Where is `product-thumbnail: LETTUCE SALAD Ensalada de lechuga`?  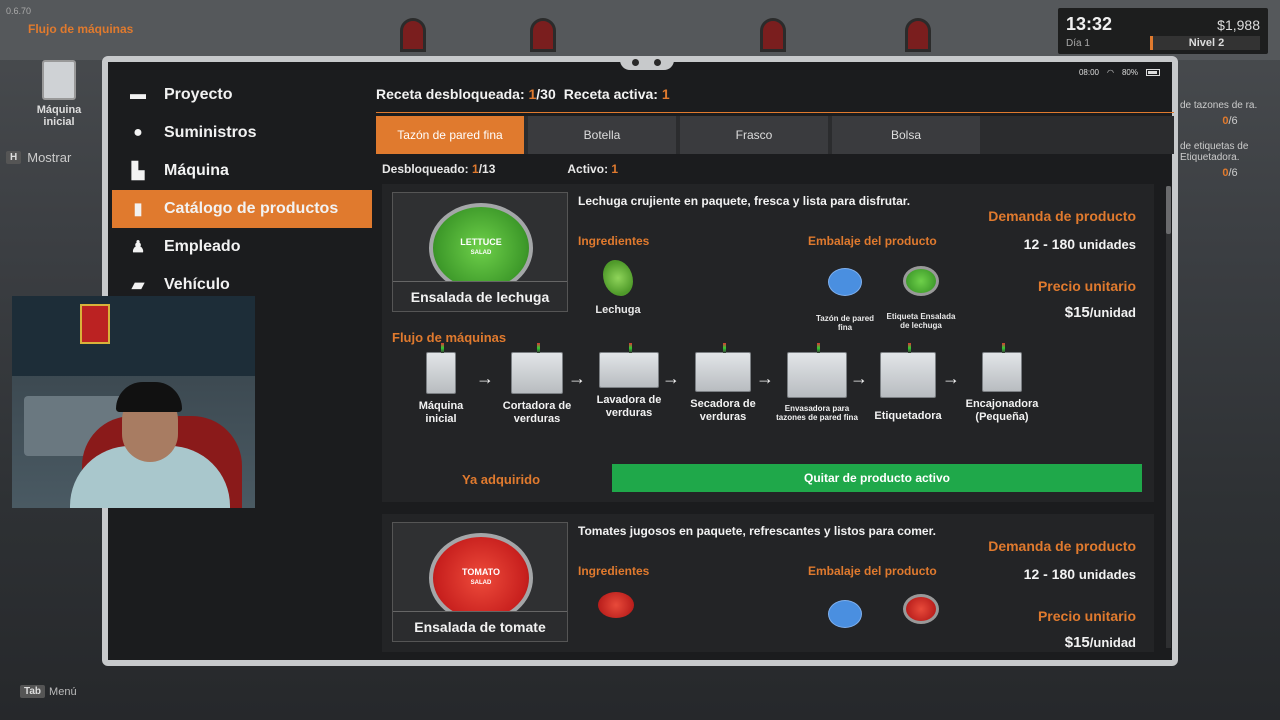 product-thumbnail: LETTUCE SALAD Ensalada de lechuga is located at coordinates (480, 252).